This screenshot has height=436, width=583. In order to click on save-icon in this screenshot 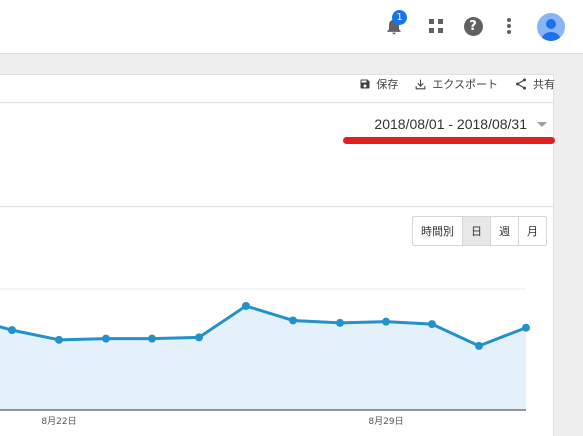, I will do `click(365, 84)`.